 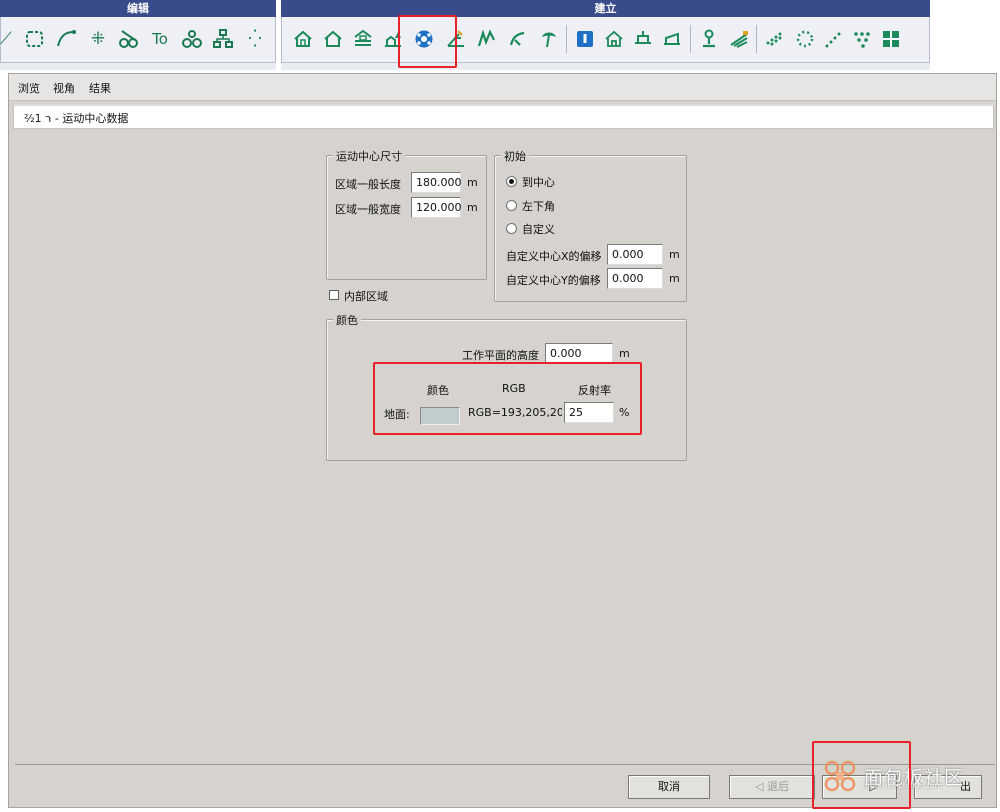 What do you see at coordinates (549, 39) in the screenshot?
I see `tree-tool-icon` at bounding box center [549, 39].